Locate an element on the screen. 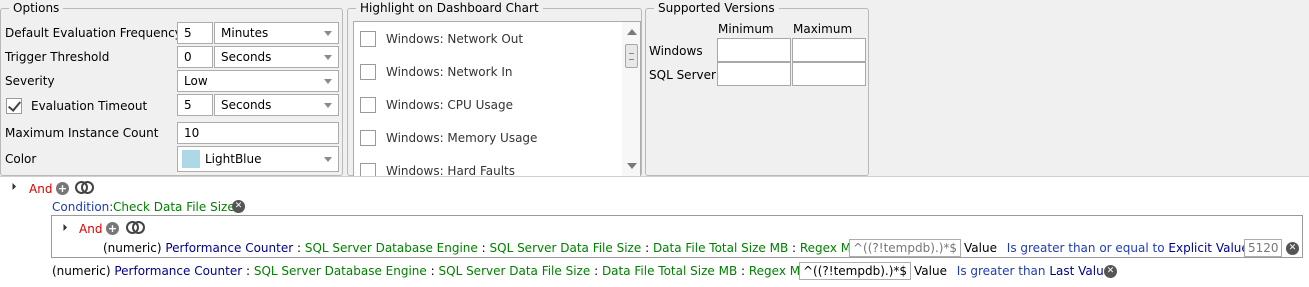 The image size is (1309, 287). list-item-label: Windows: CPU Usage is located at coordinates (450, 105).